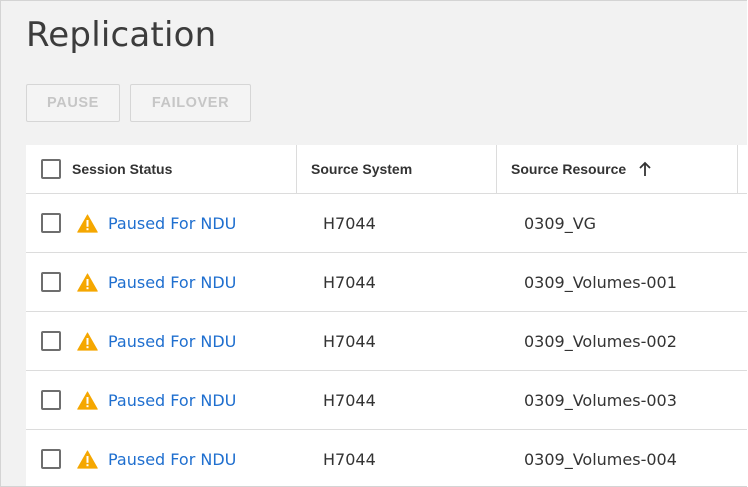 The image size is (748, 487). I want to click on source-resource-cell: 0309_Volumes-002, so click(600, 341).